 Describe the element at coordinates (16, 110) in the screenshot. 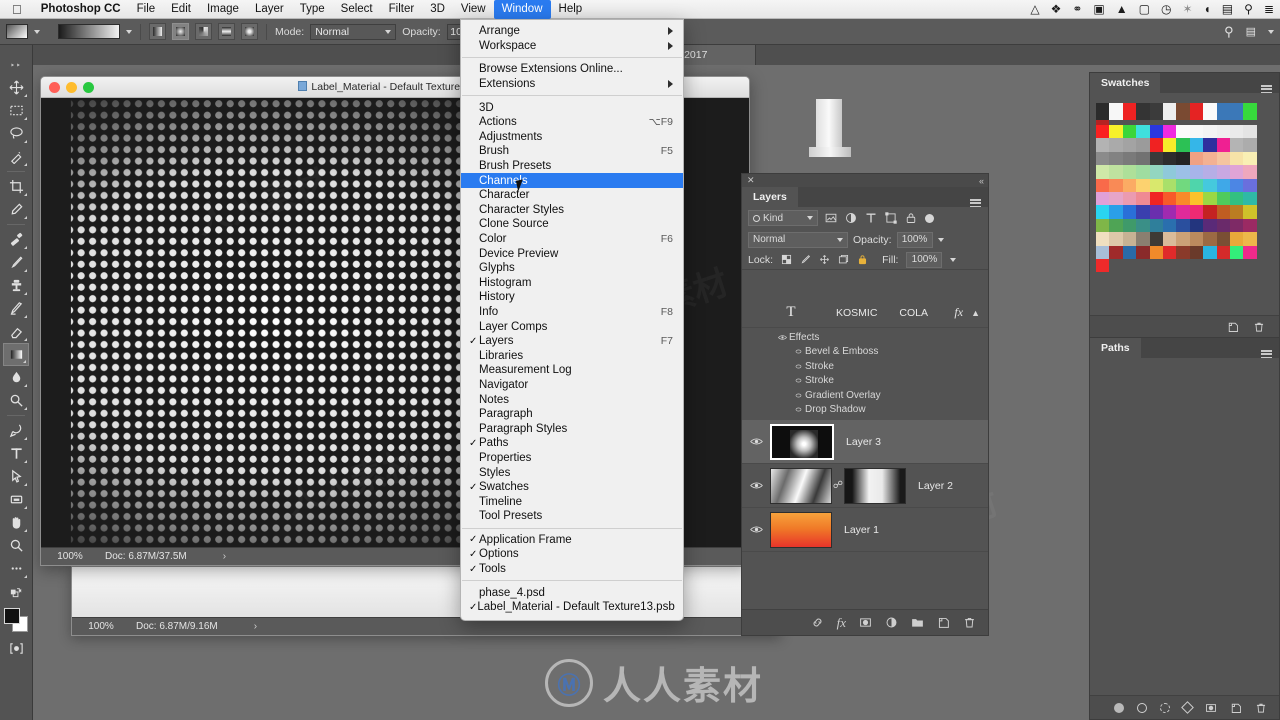

I see `rectangular-marquee-tool` at that location.